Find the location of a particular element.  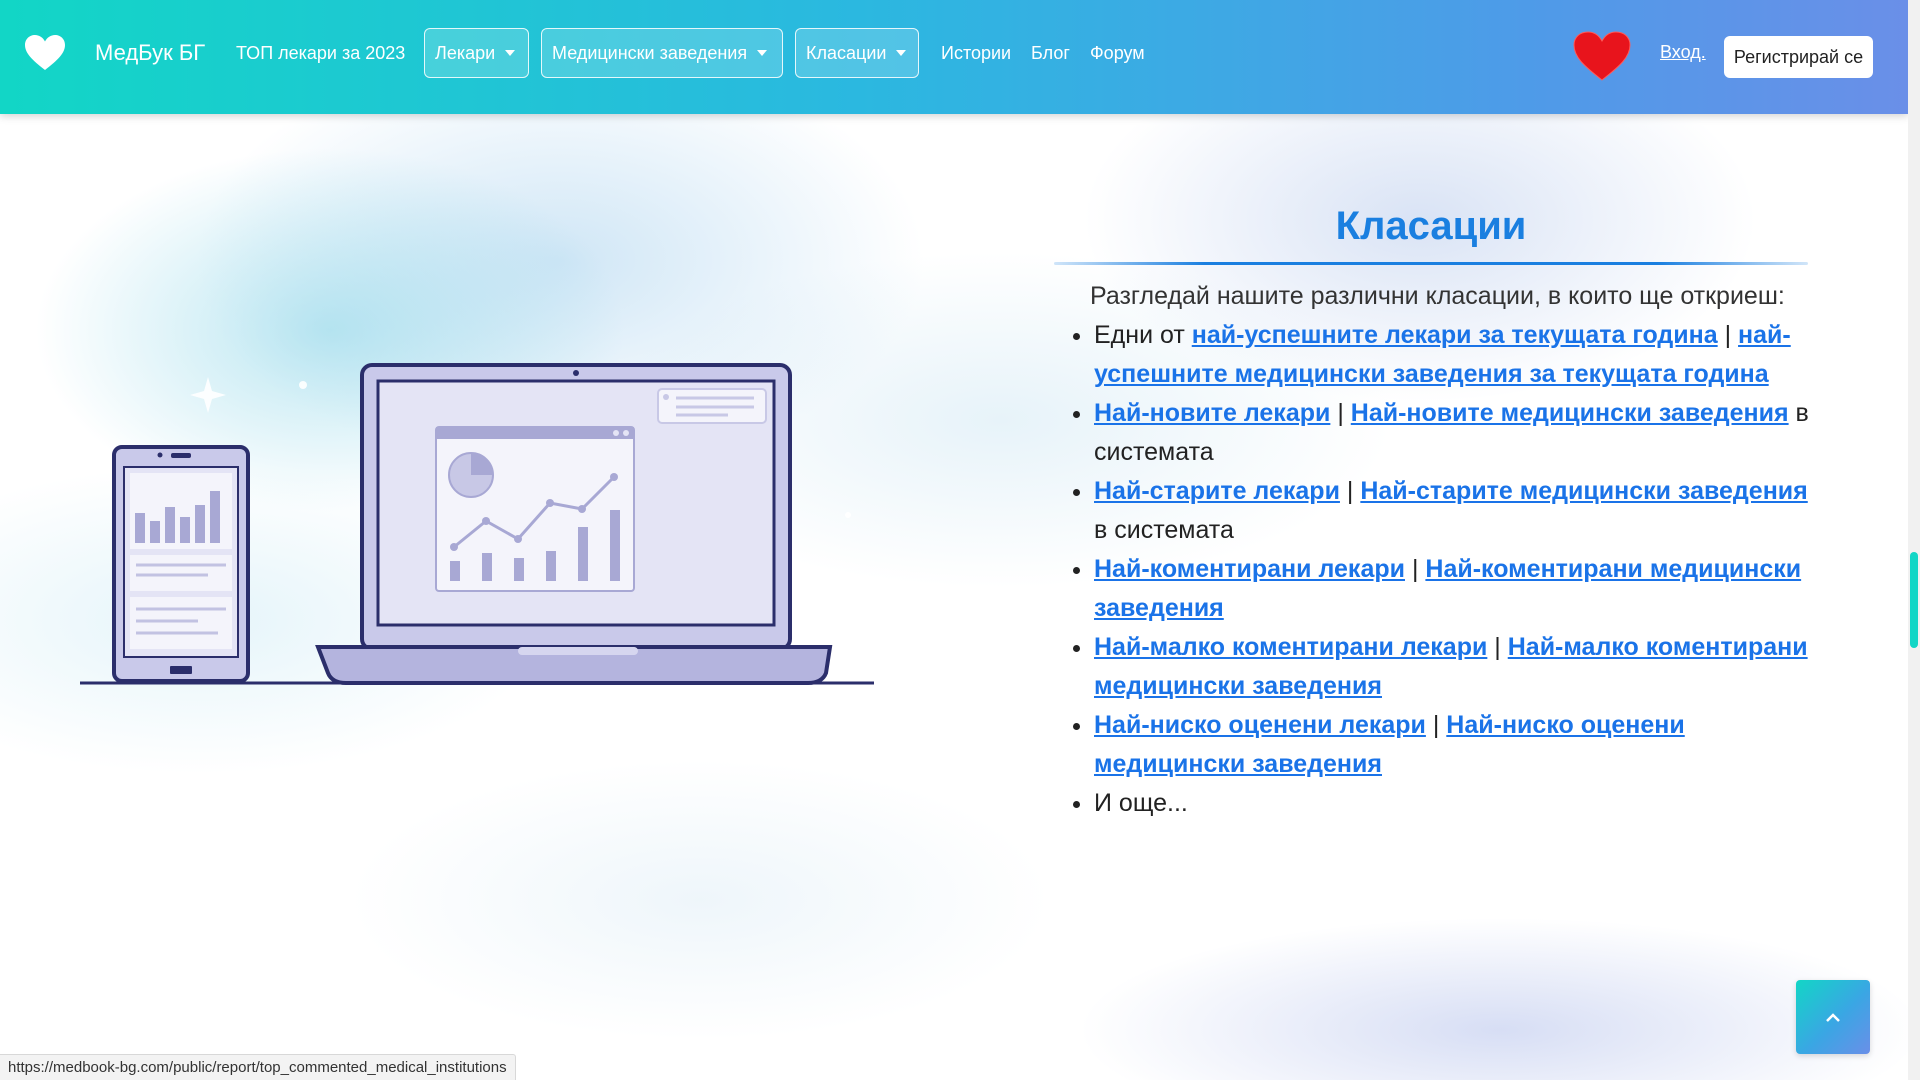

nav-dropdown-label: Медицински заведения is located at coordinates (650, 52).